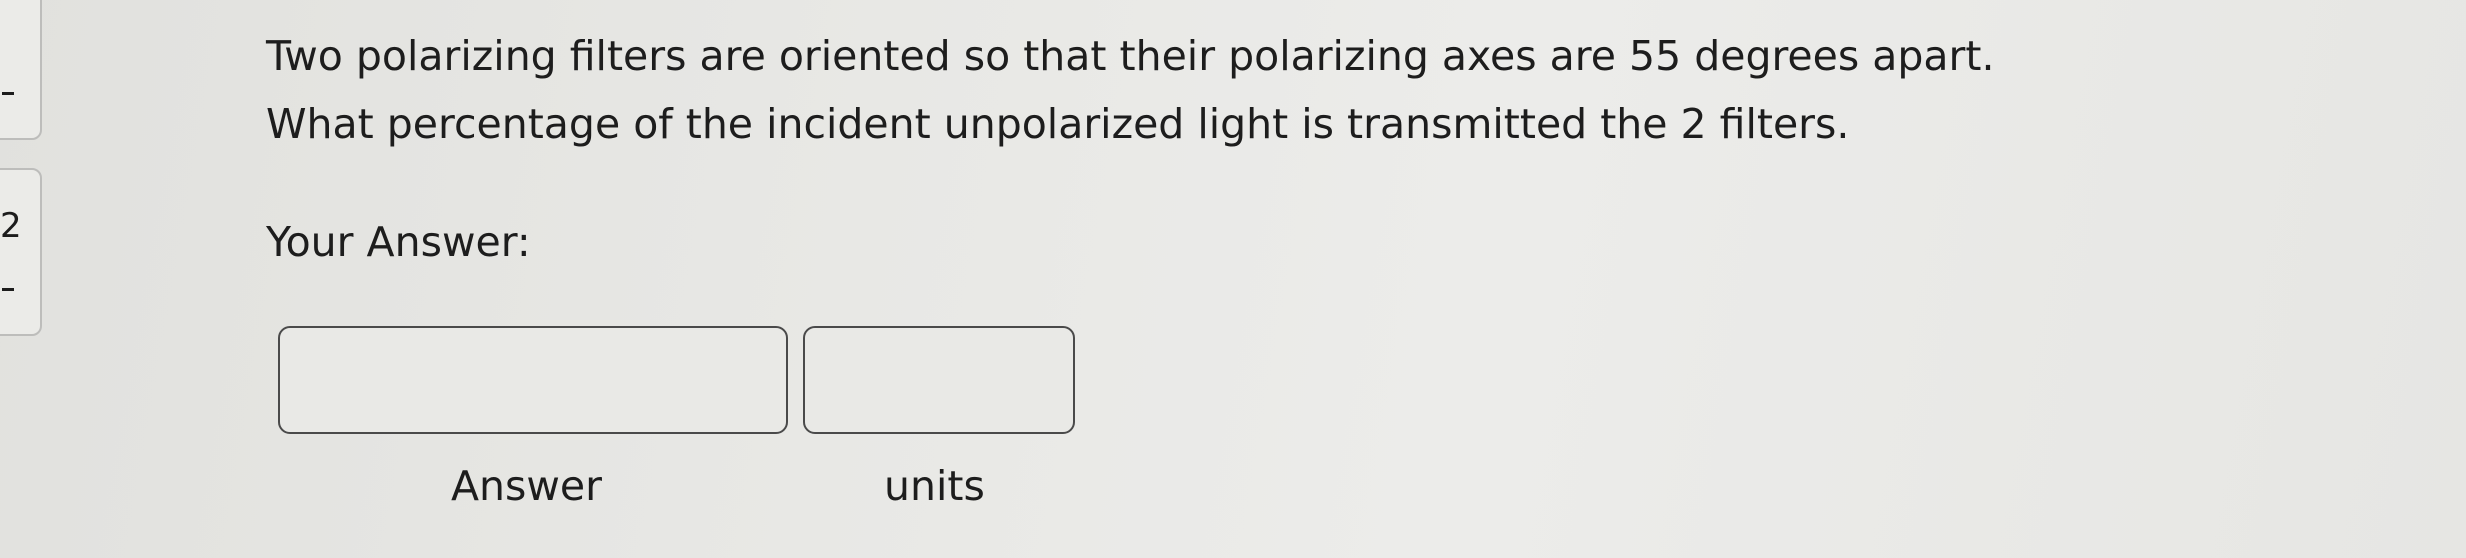  What do you see at coordinates (527, 486) in the screenshot?
I see `answer-input-label: Answer` at bounding box center [527, 486].